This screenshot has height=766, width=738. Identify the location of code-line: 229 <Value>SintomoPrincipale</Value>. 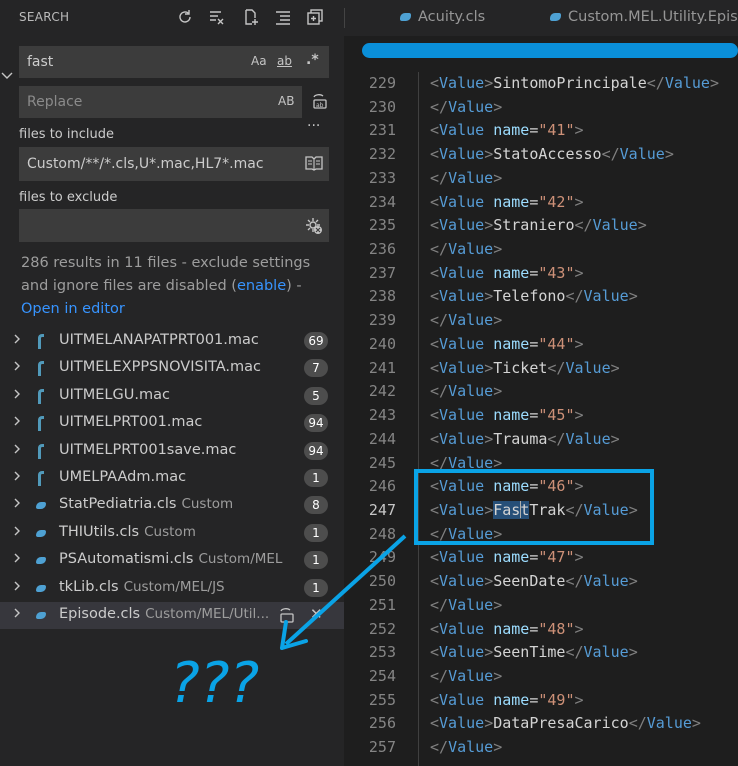
(541, 84).